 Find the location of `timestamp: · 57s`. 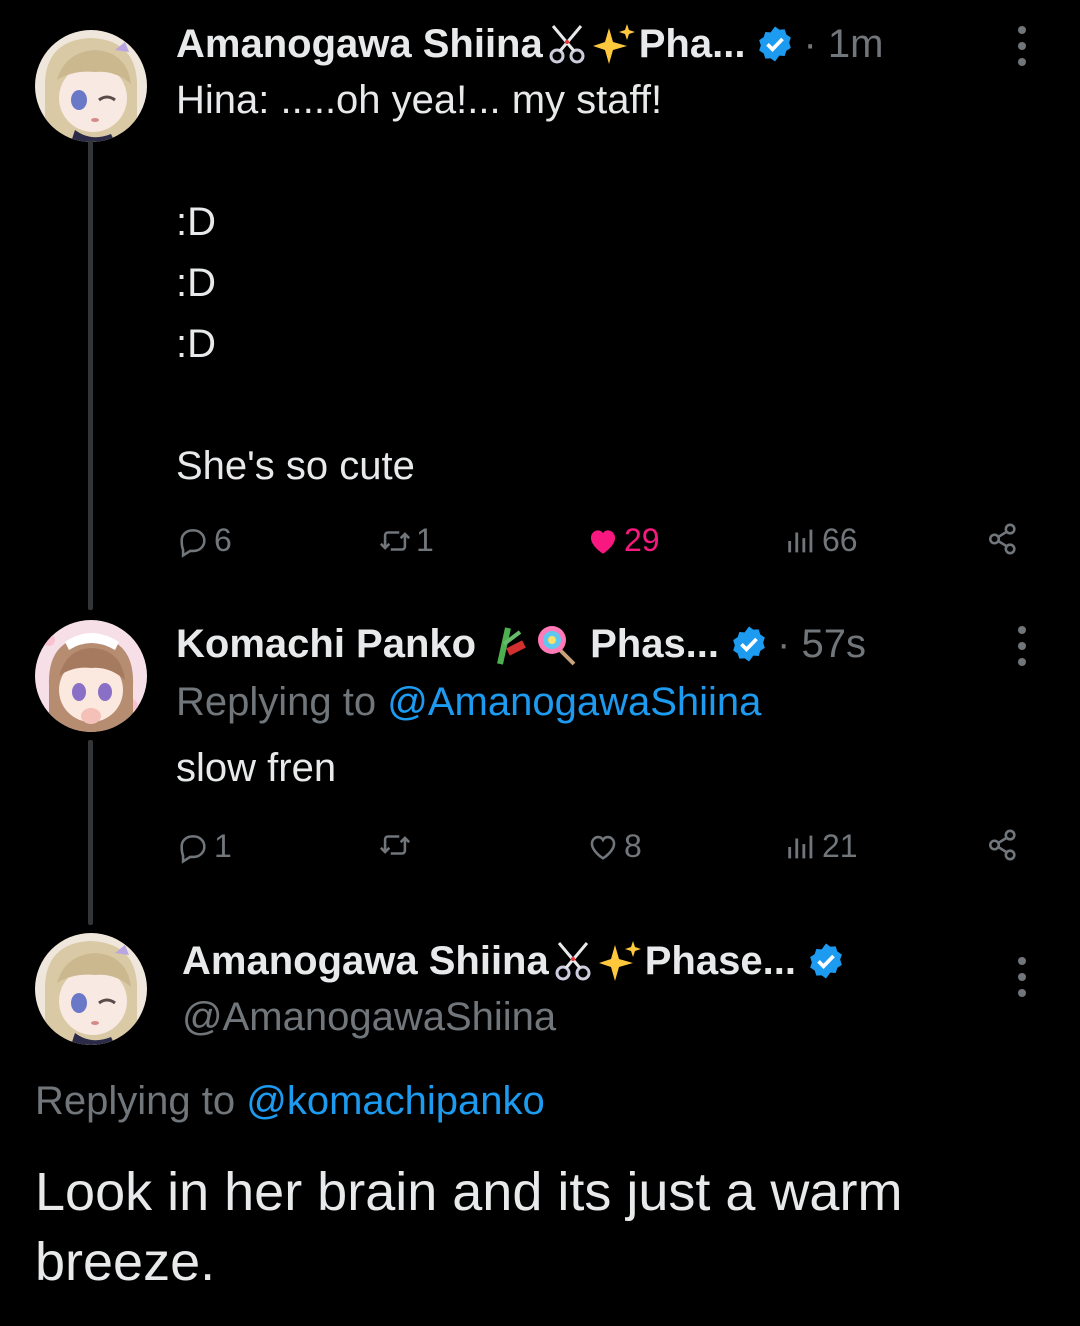

timestamp: · 57s is located at coordinates (821, 644).